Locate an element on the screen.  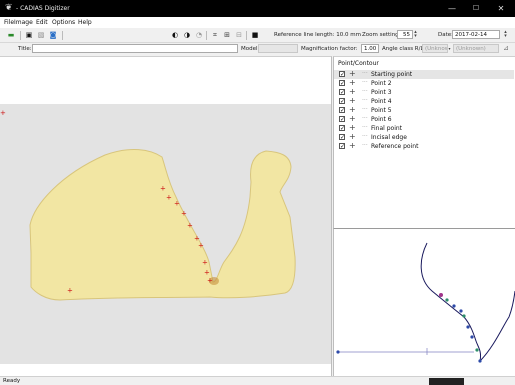
tree-row: ✓ + ··· Starting point is located at coordinates (424, 74).